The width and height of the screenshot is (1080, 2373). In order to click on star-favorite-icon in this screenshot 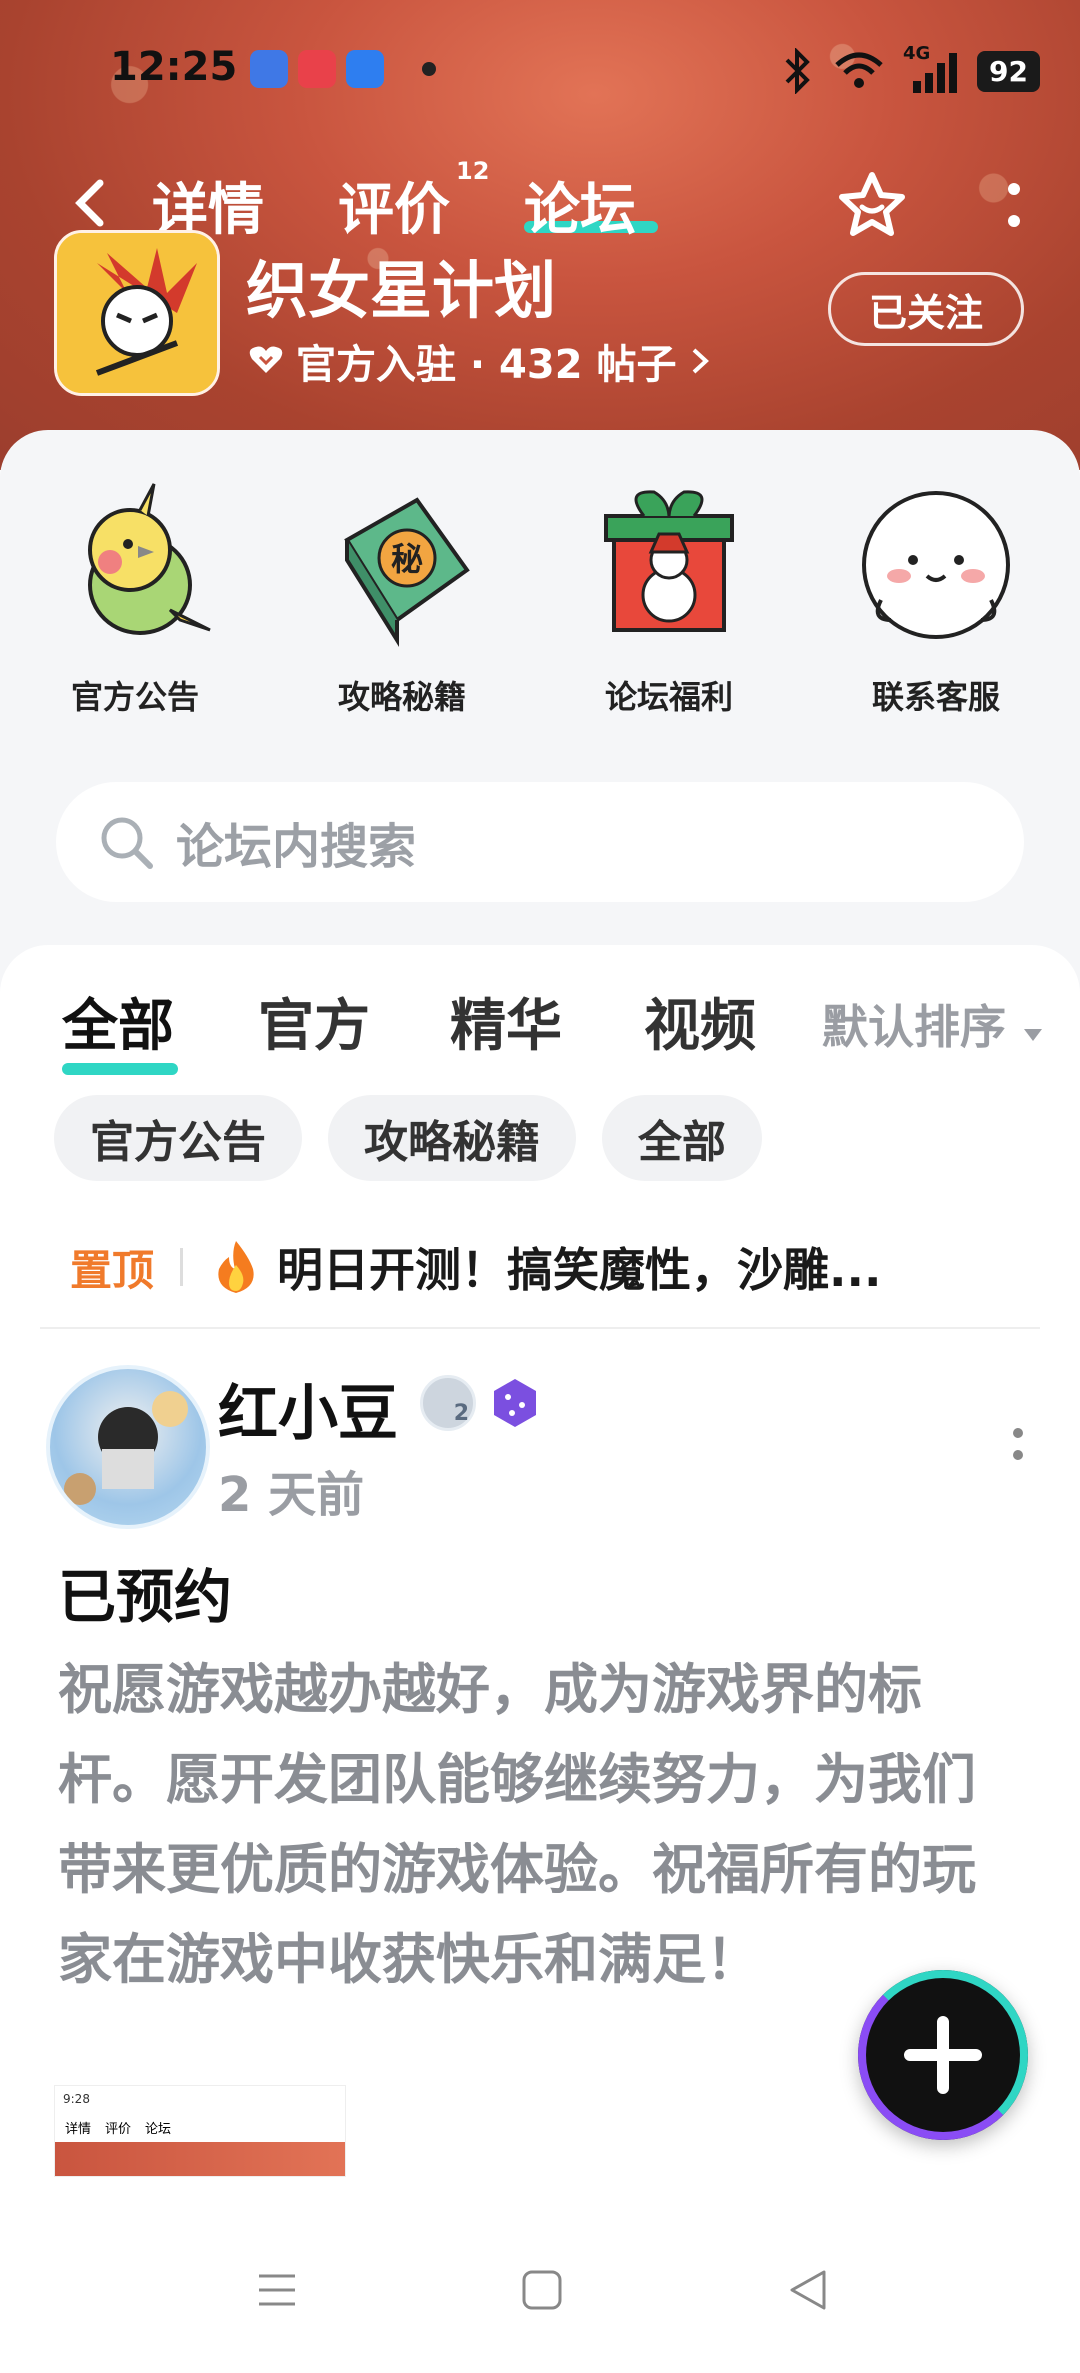, I will do `click(872, 205)`.